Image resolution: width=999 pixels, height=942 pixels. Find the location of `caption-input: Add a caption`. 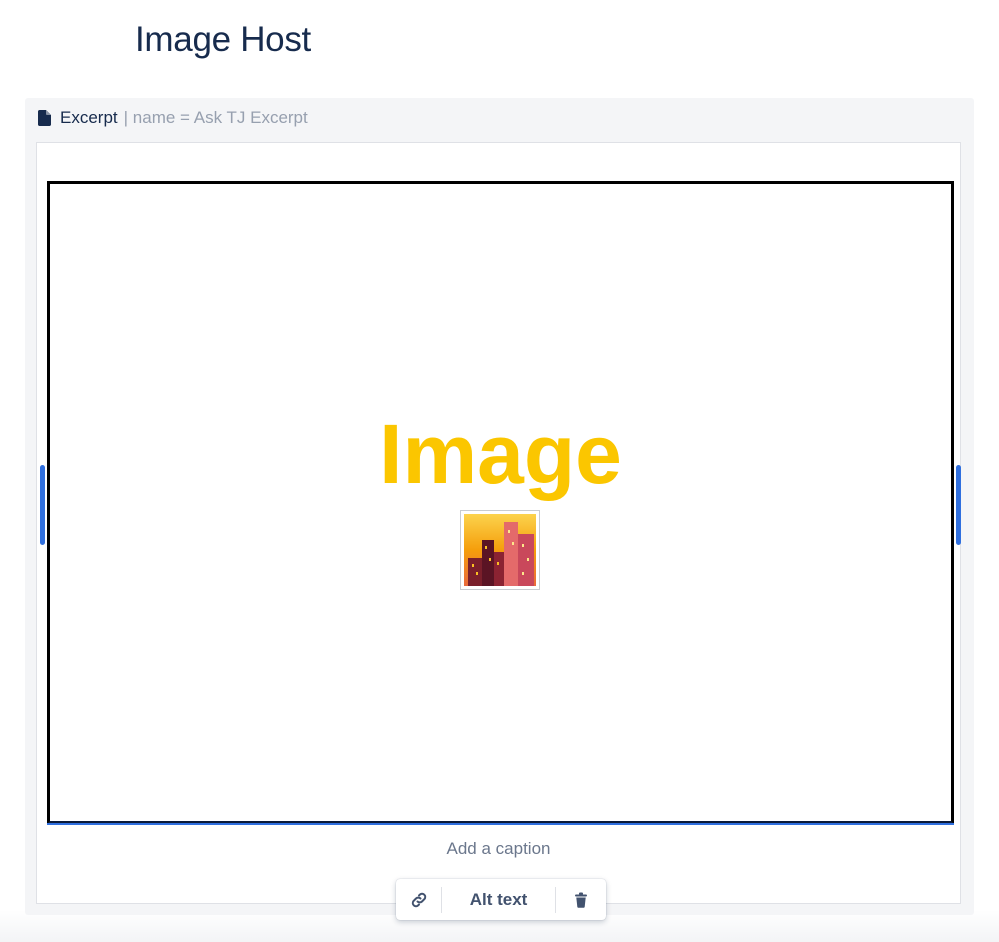

caption-input: Add a caption is located at coordinates (498, 849).